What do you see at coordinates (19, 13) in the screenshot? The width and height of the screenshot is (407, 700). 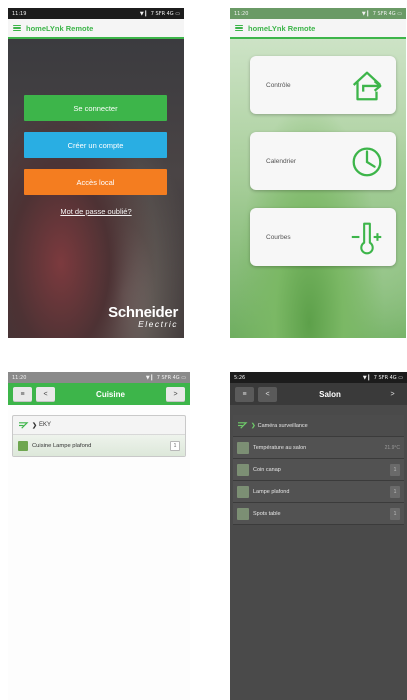 I see `status-time: 11:19` at bounding box center [19, 13].